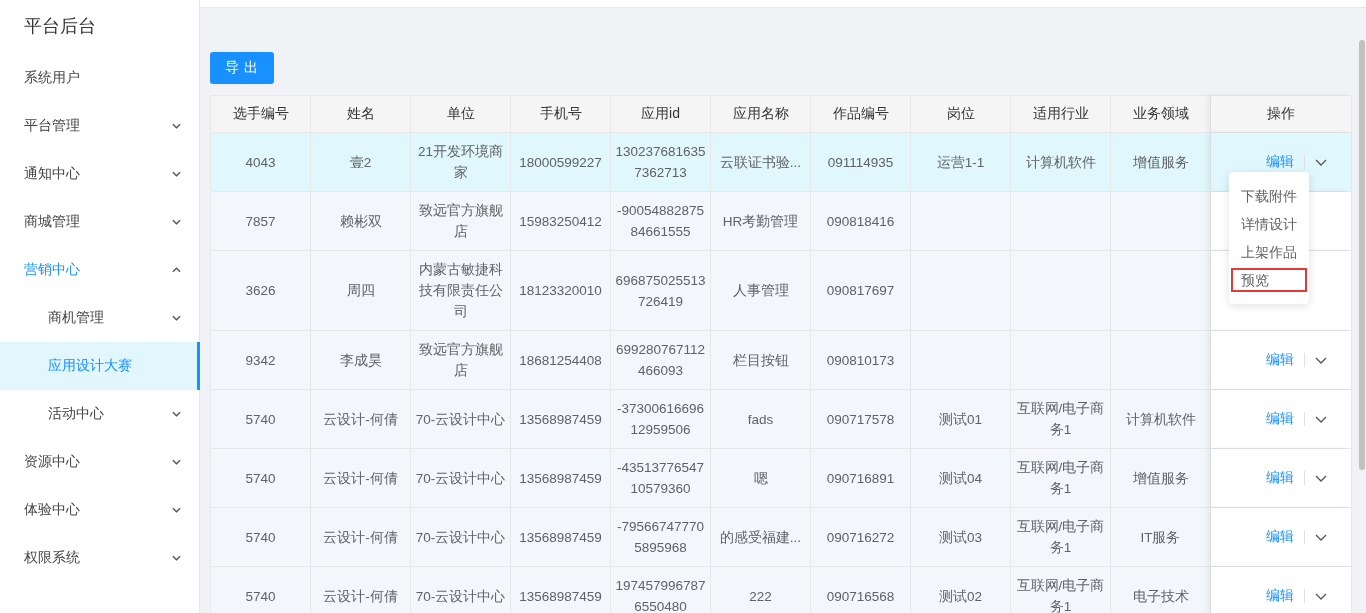 Image resolution: width=1366 pixels, height=613 pixels. Describe the element at coordinates (1269, 280) in the screenshot. I see `menu-item: 预览` at that location.